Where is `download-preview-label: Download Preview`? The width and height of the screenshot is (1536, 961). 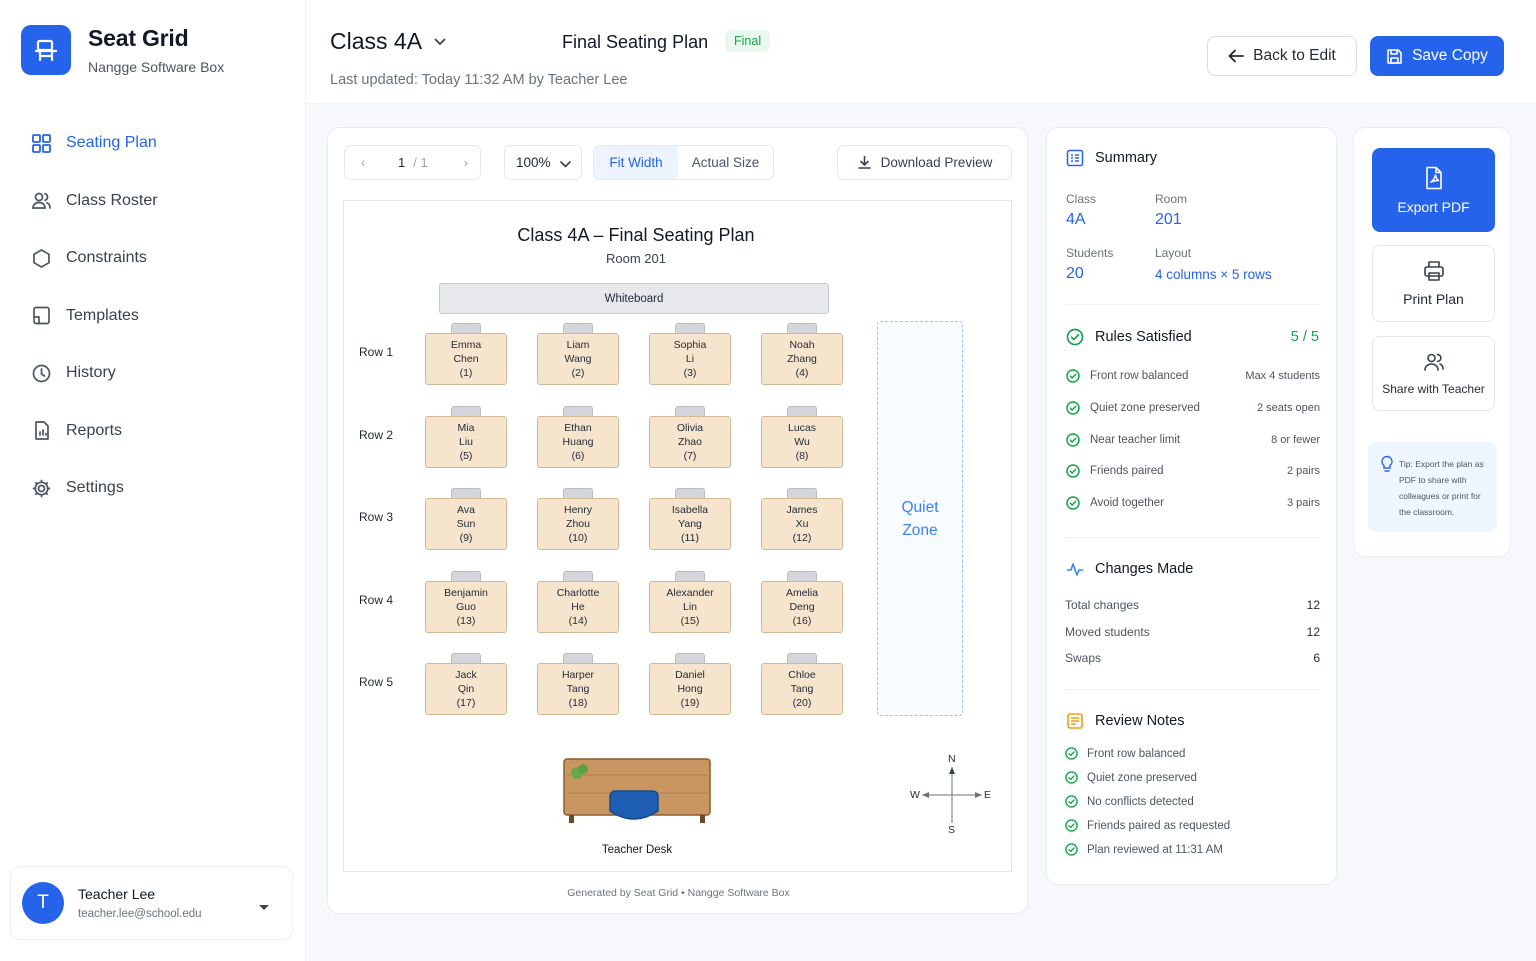
download-preview-label: Download Preview is located at coordinates (936, 162).